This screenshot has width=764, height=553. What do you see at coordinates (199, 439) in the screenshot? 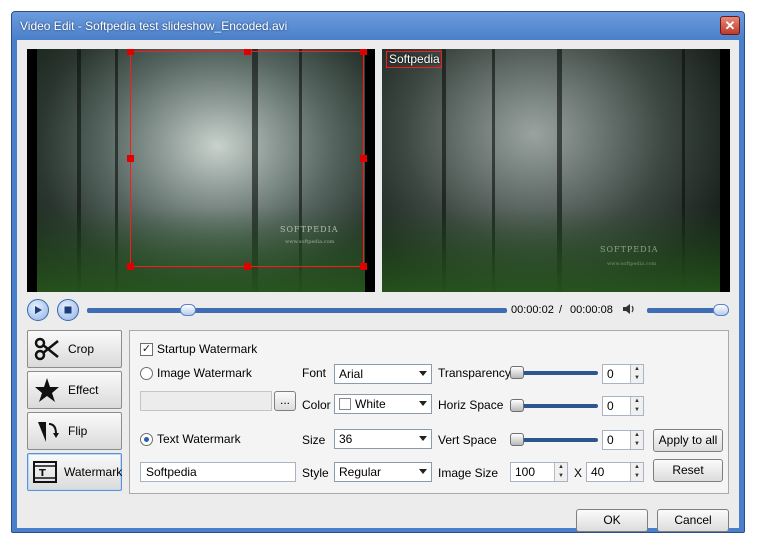
I see `text-watermark-label: Text Watermark` at bounding box center [199, 439].